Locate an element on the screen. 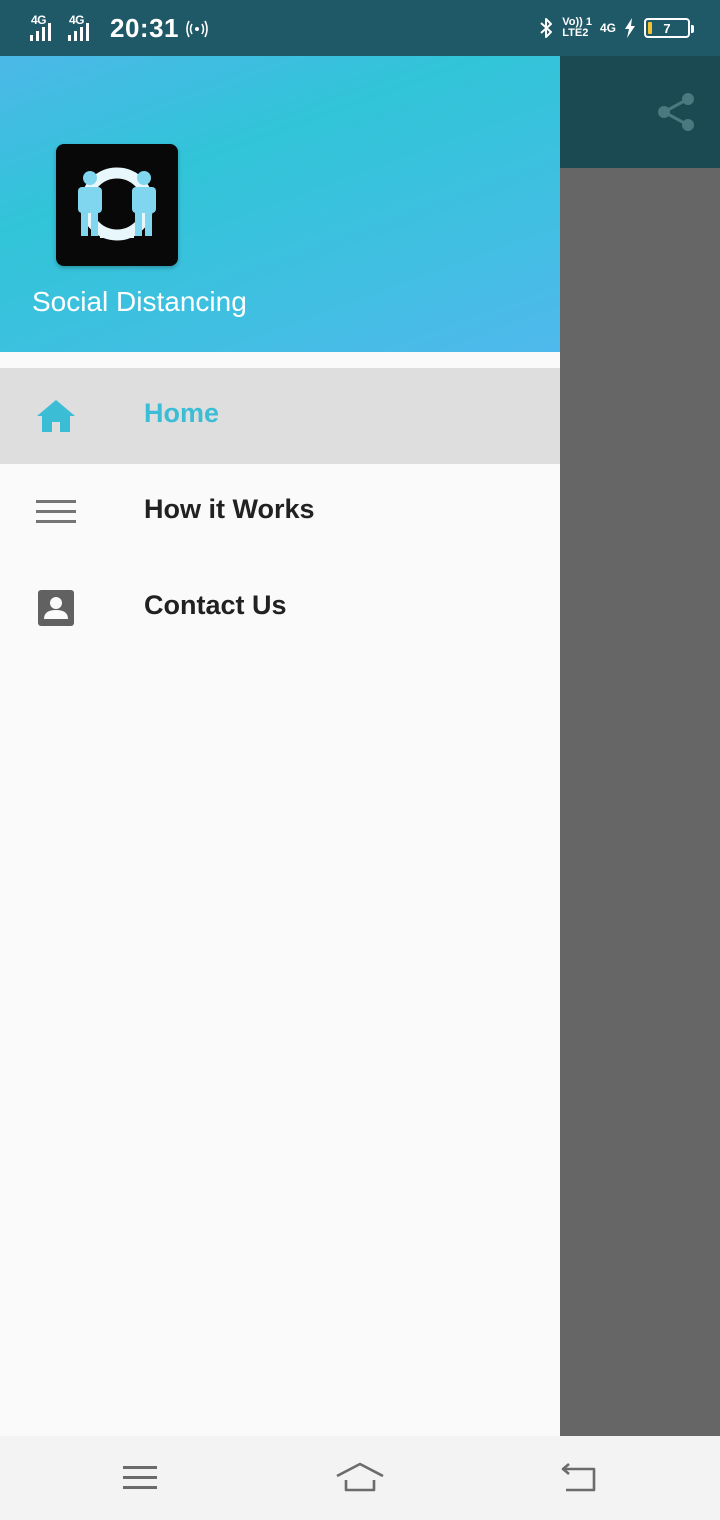  status-right: Vo)) 1 LTE2 4G 7 is located at coordinates (616, 28).